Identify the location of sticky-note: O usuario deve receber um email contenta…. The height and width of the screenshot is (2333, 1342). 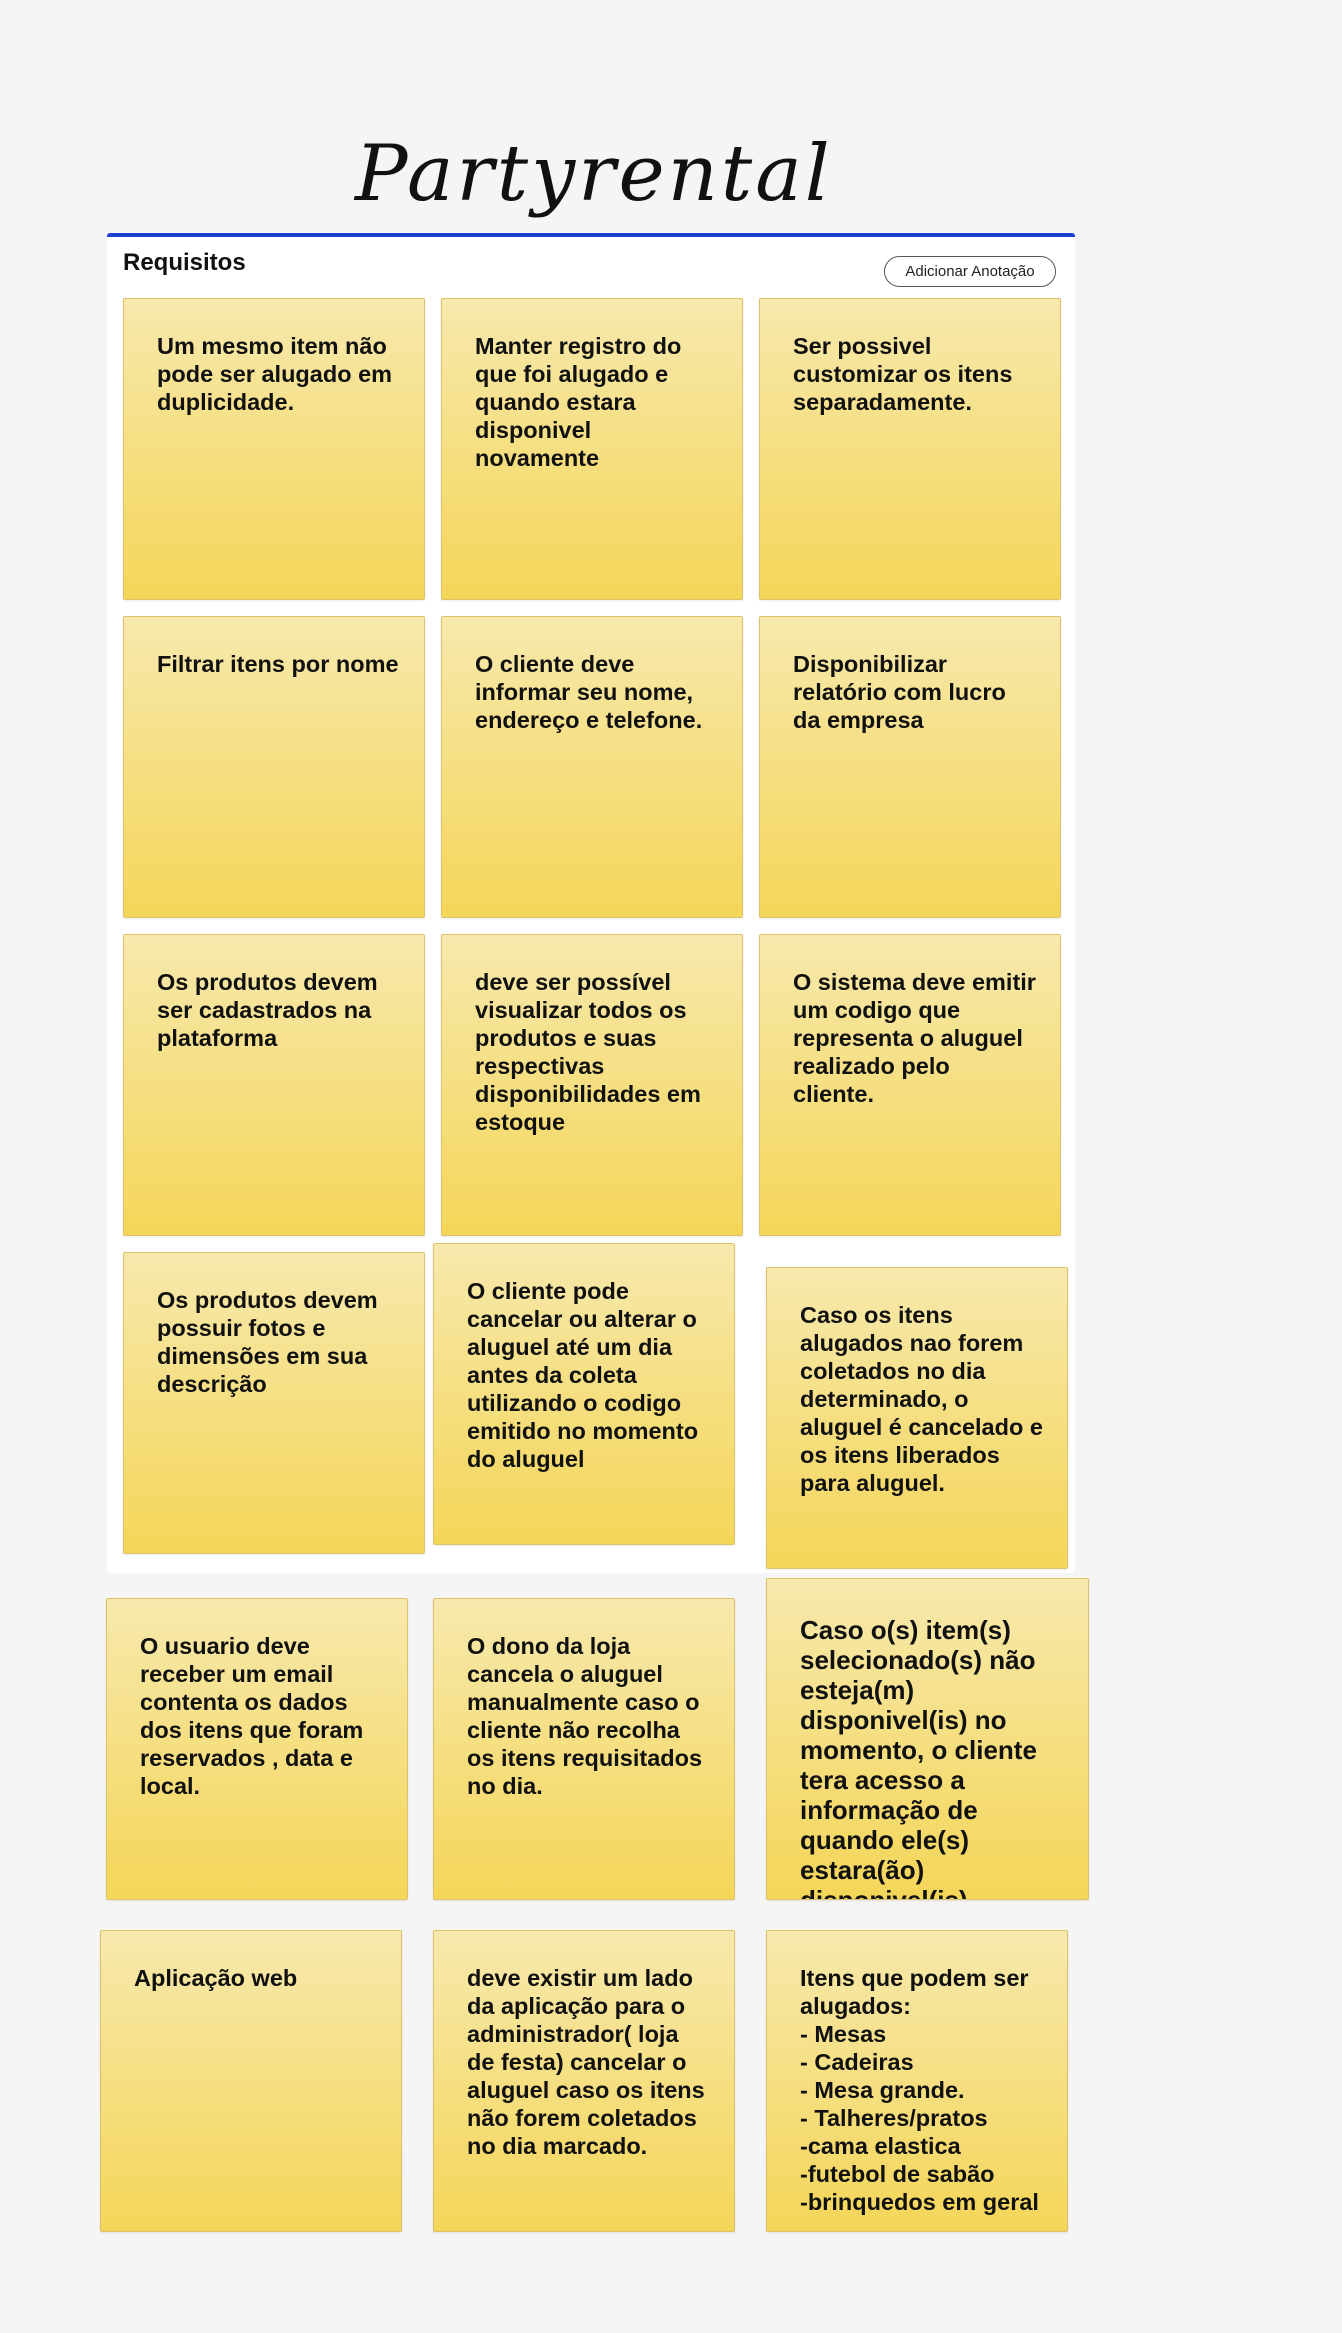
(257, 1749).